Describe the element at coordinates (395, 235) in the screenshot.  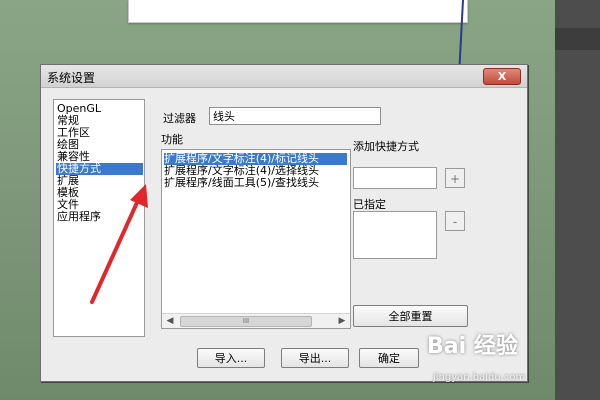
I see `assigned-shortcuts-list` at that location.